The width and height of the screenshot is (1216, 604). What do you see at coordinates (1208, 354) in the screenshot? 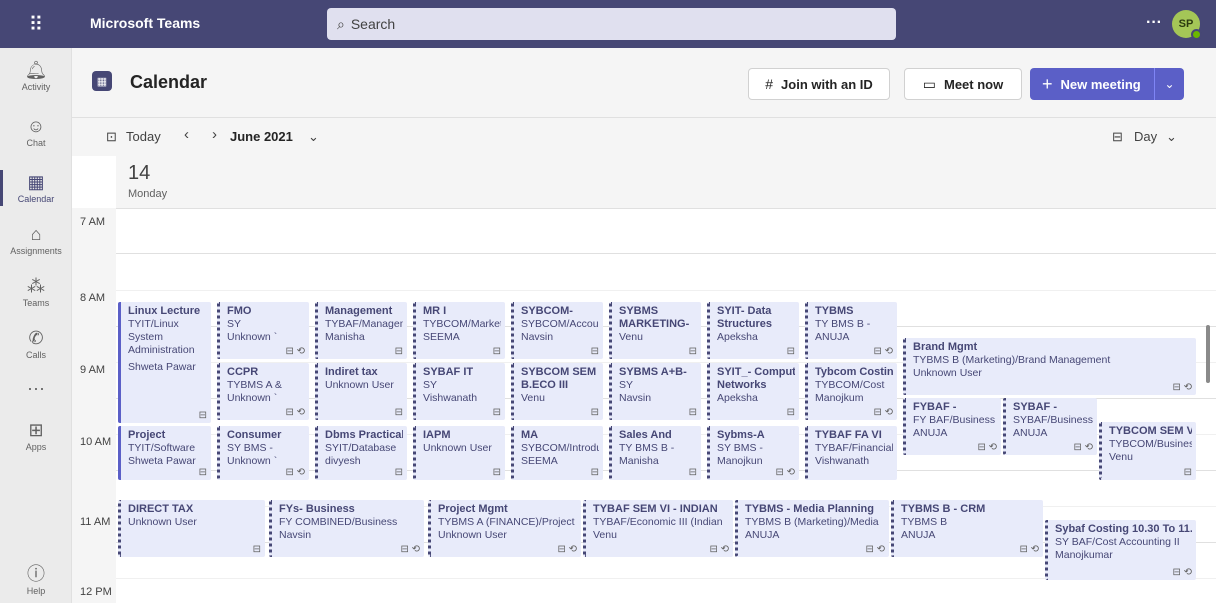
I see `scrollbar` at bounding box center [1208, 354].